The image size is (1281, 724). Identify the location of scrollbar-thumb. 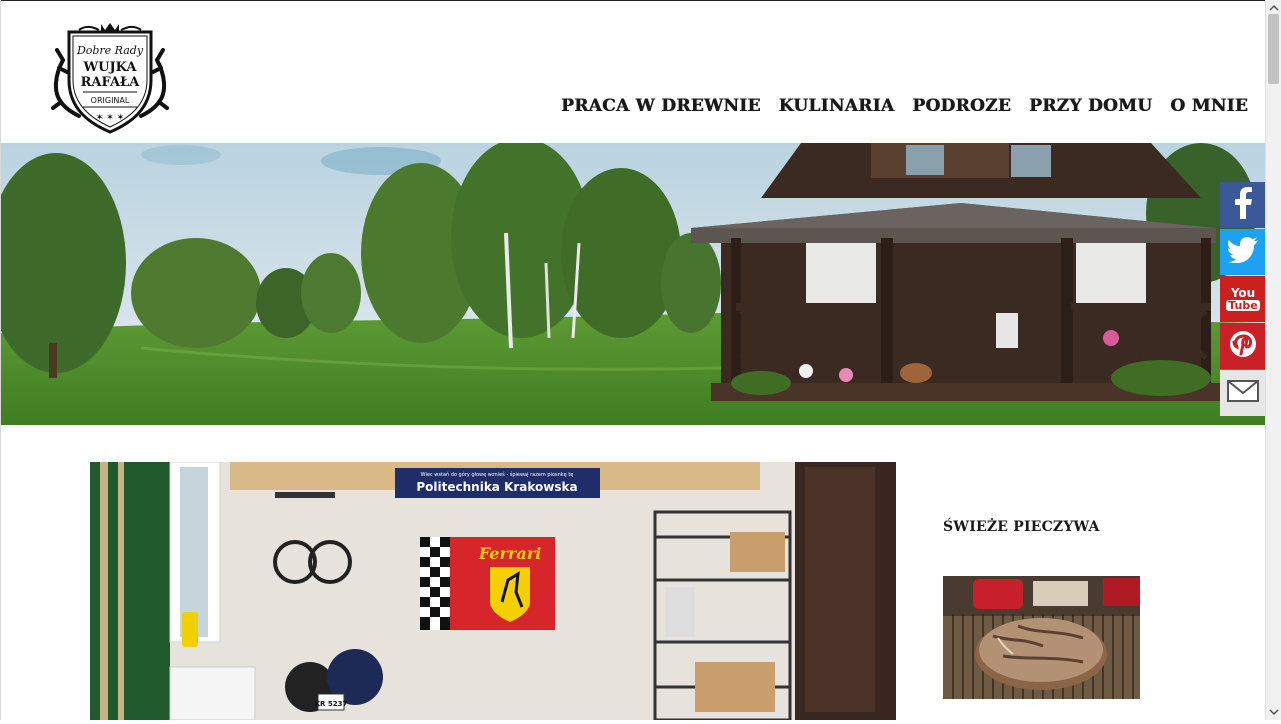
(1273, 49).